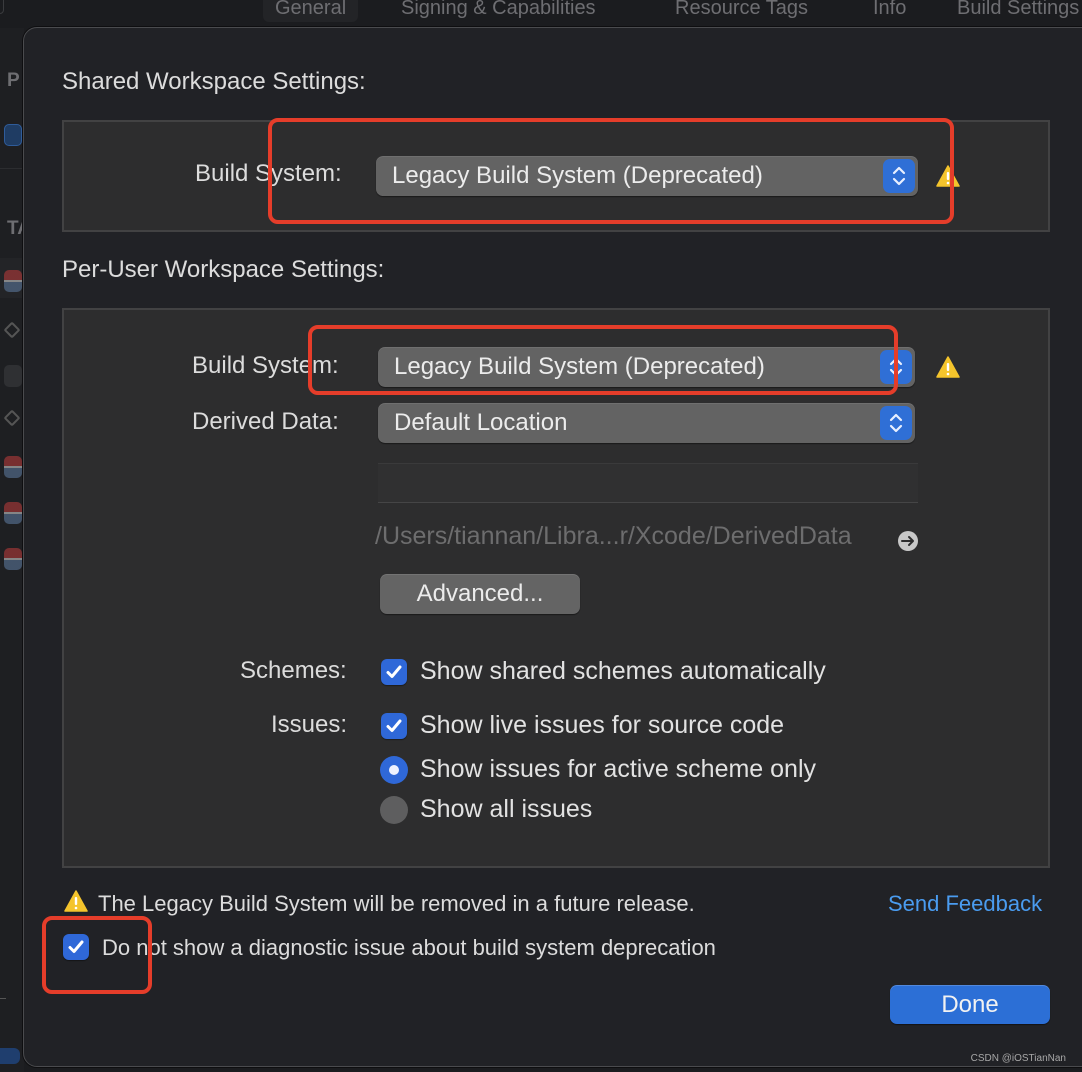 This screenshot has height=1072, width=1082. Describe the element at coordinates (394, 672) in the screenshot. I see `schemes-checkbox` at that location.